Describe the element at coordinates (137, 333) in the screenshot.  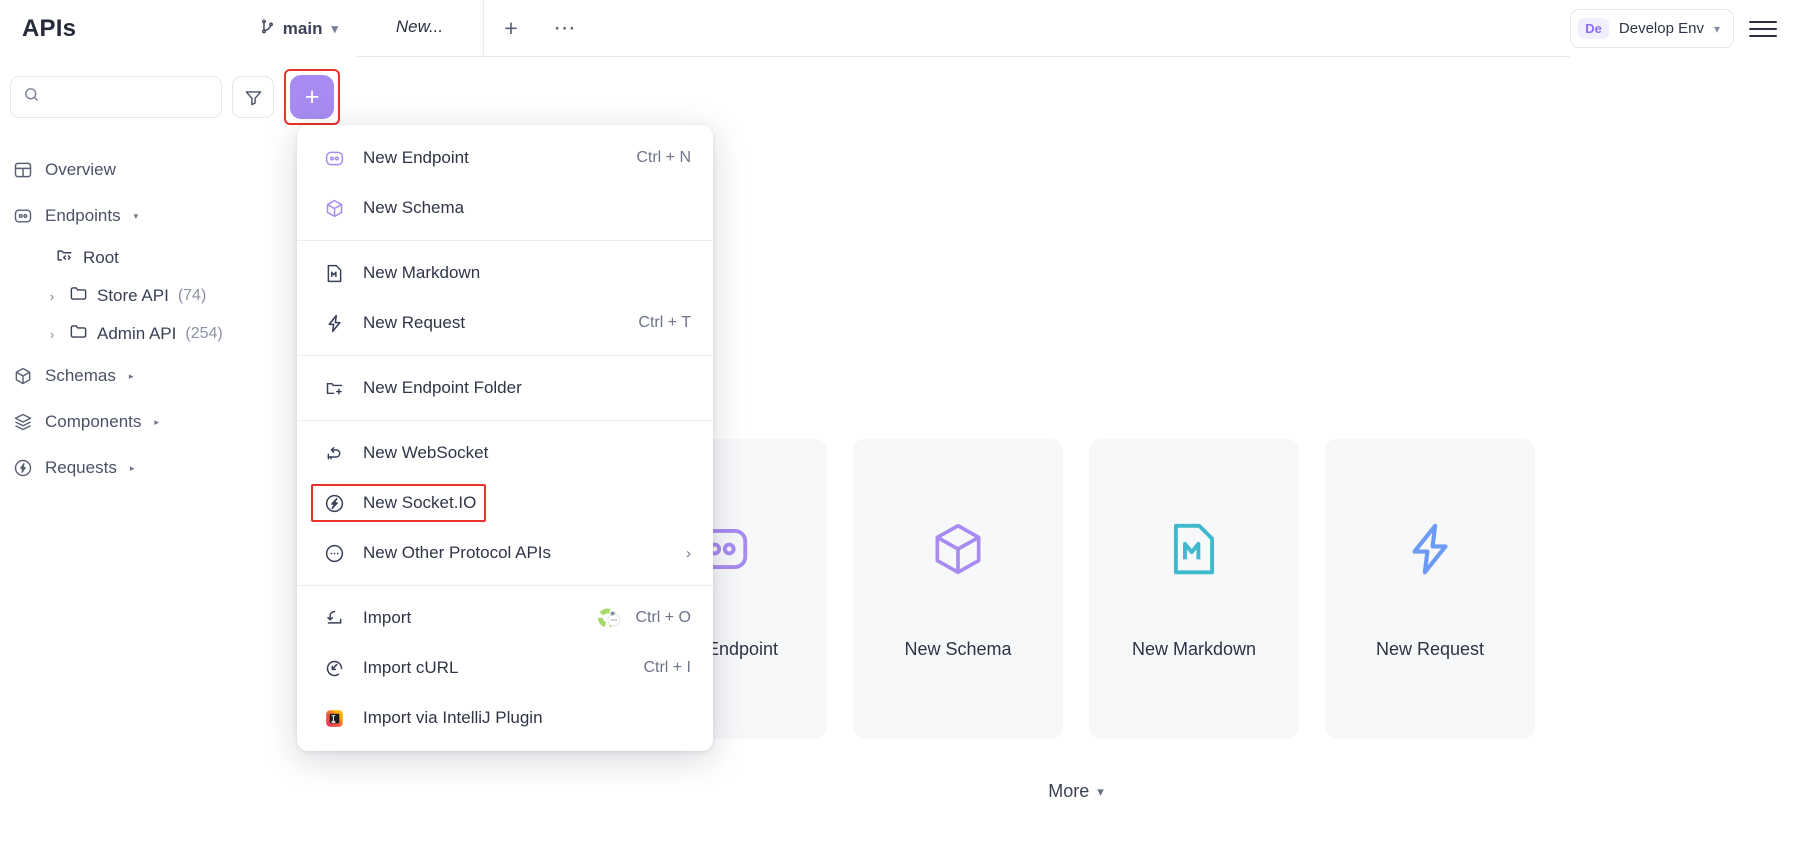
I see `tree-item-label: Admin API` at that location.